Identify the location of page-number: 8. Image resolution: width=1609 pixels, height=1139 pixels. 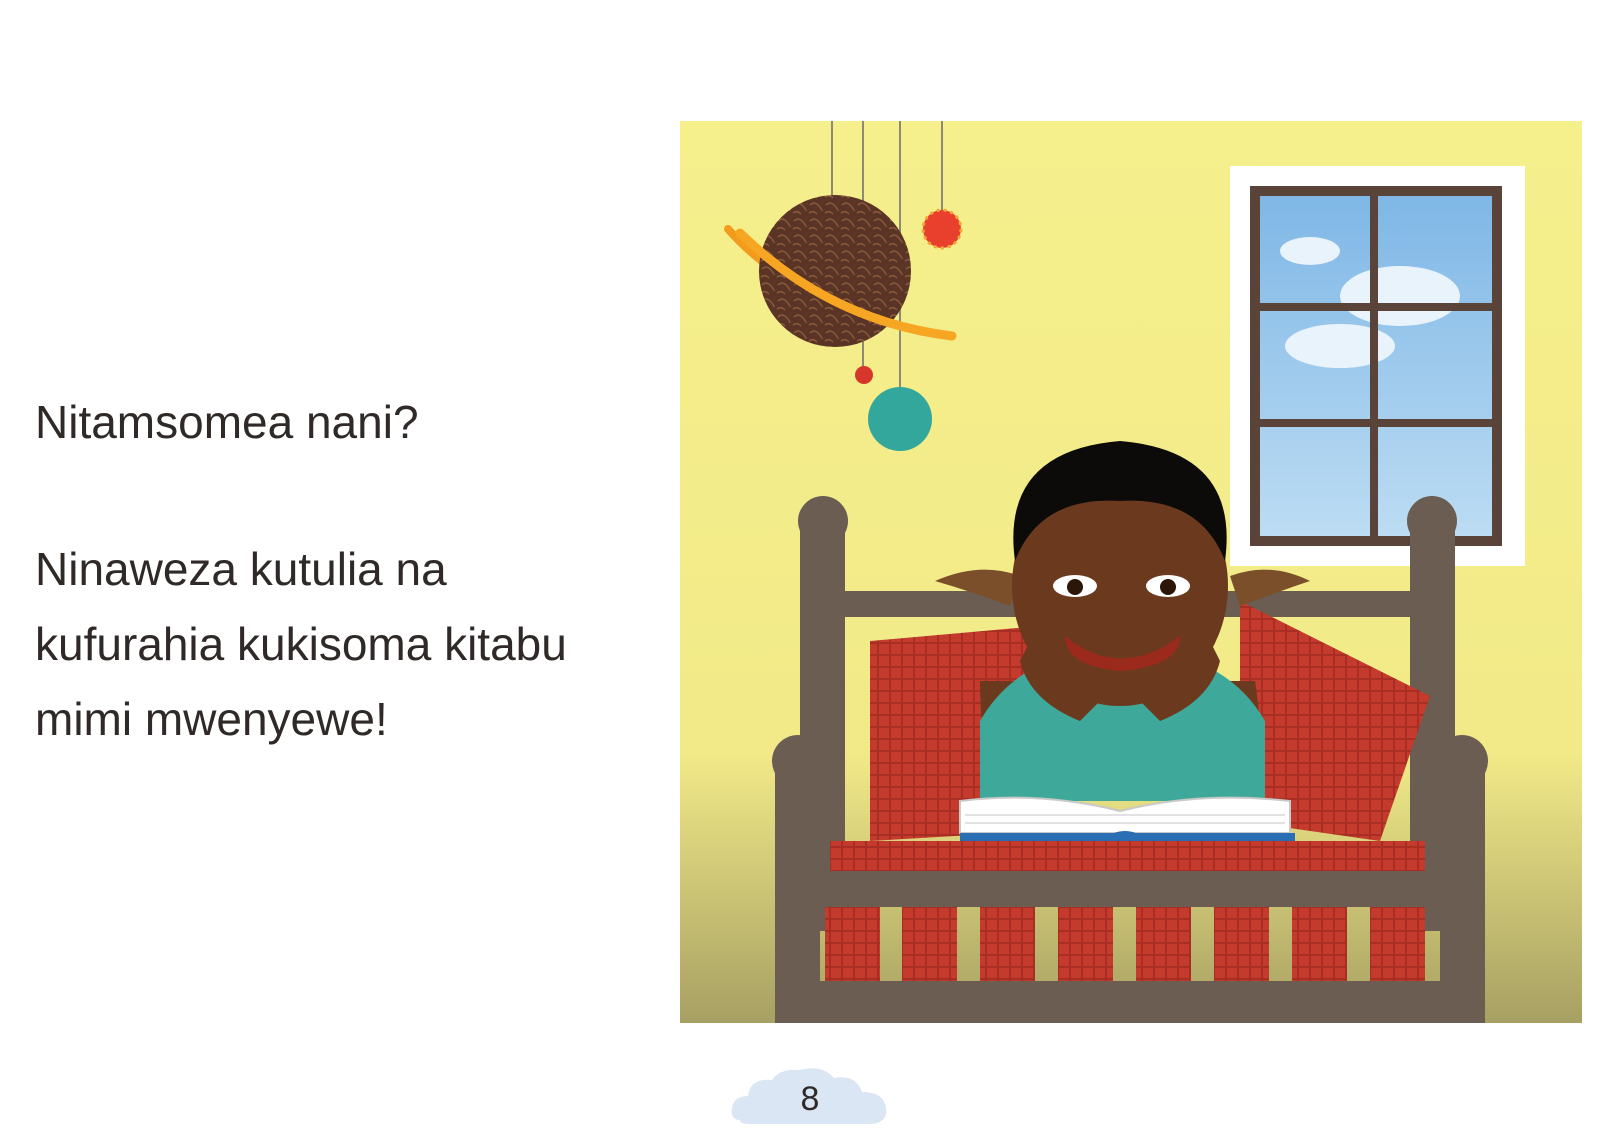
(810, 1099).